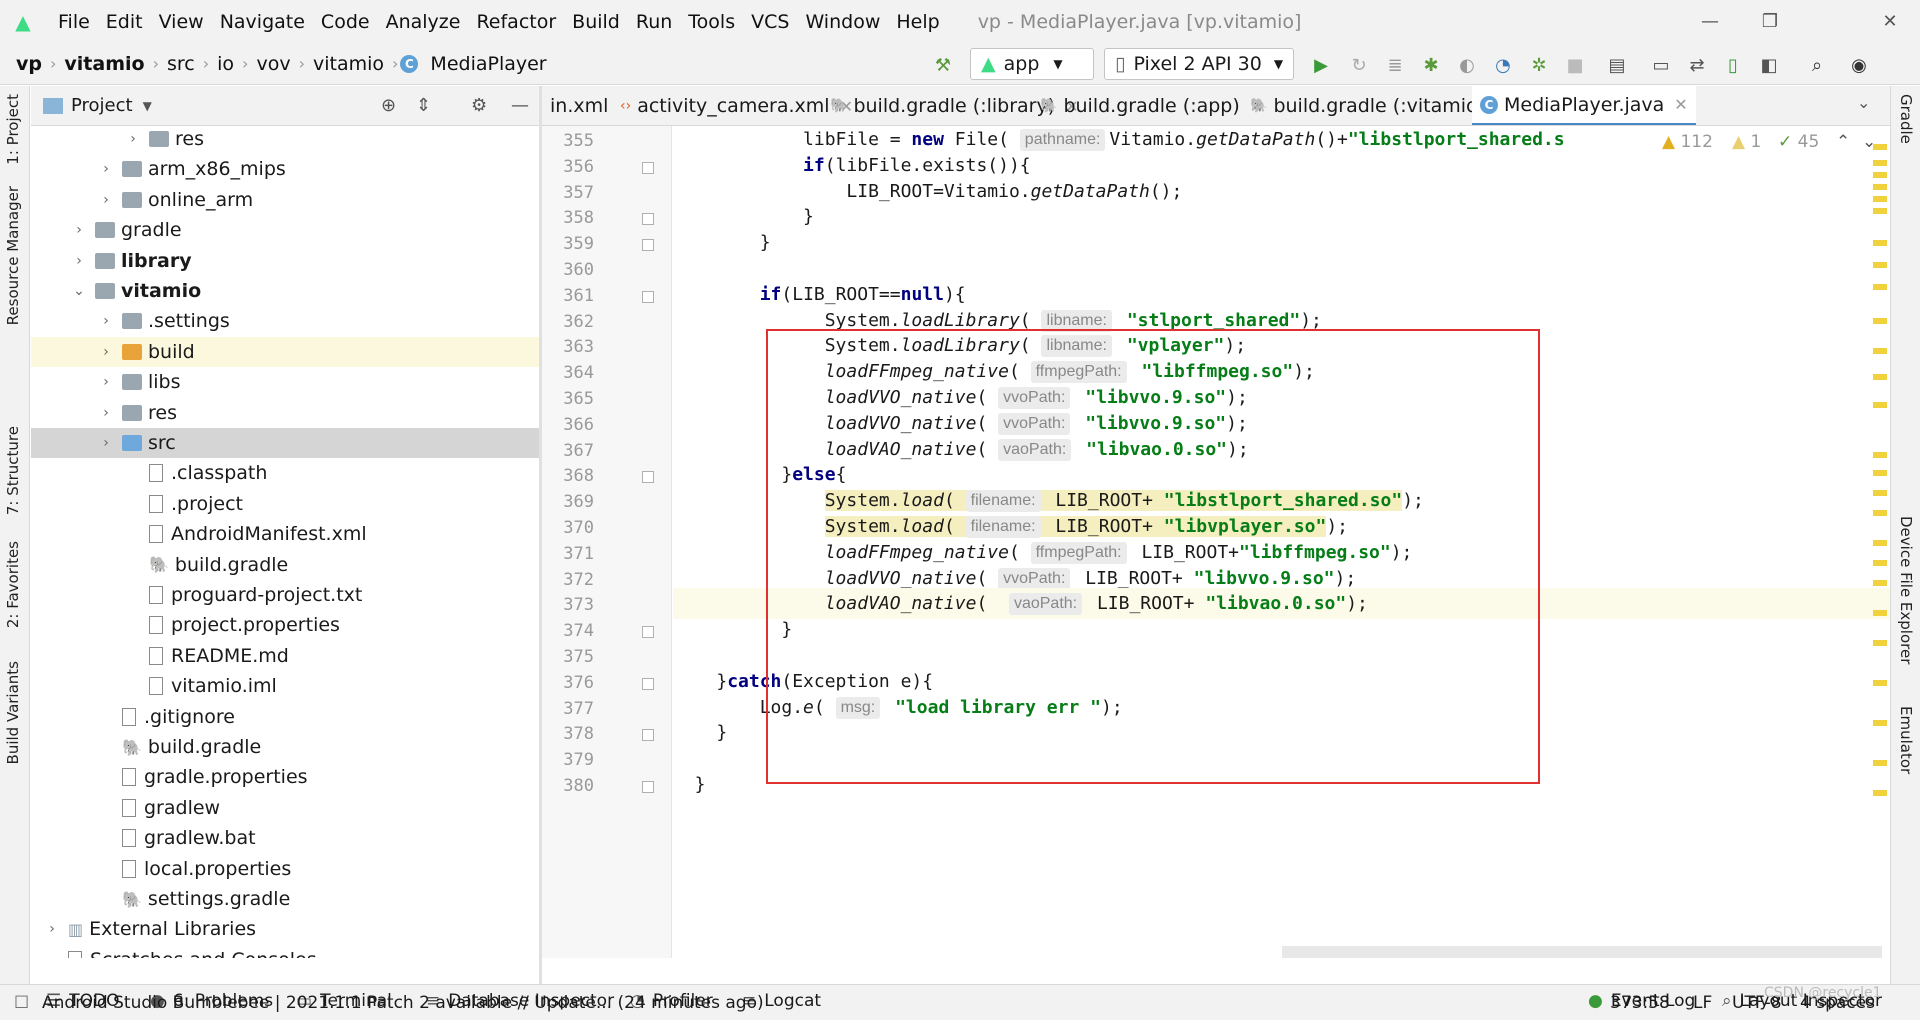 This screenshot has height=1020, width=1920. I want to click on hammer-build-icon: ⚒, so click(943, 65).